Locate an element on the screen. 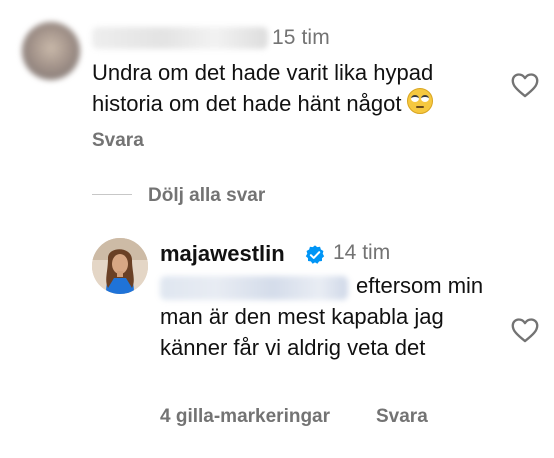 The height and width of the screenshot is (458, 554). username: majawestlin is located at coordinates (222, 254).